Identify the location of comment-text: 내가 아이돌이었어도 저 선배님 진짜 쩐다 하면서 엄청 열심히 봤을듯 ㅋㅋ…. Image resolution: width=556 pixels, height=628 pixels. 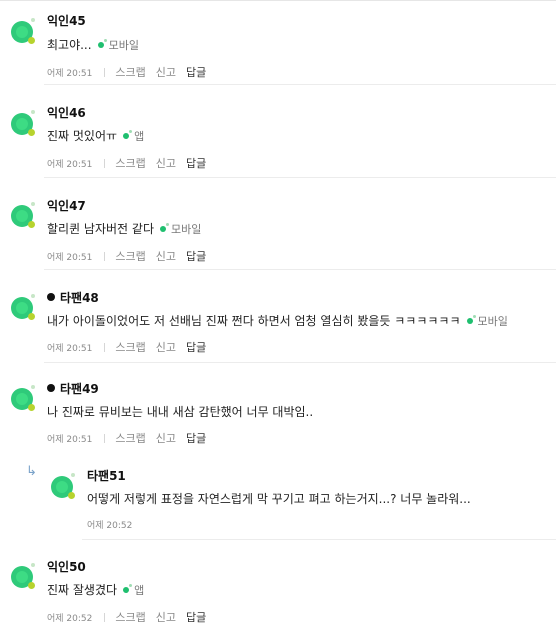
(277, 321).